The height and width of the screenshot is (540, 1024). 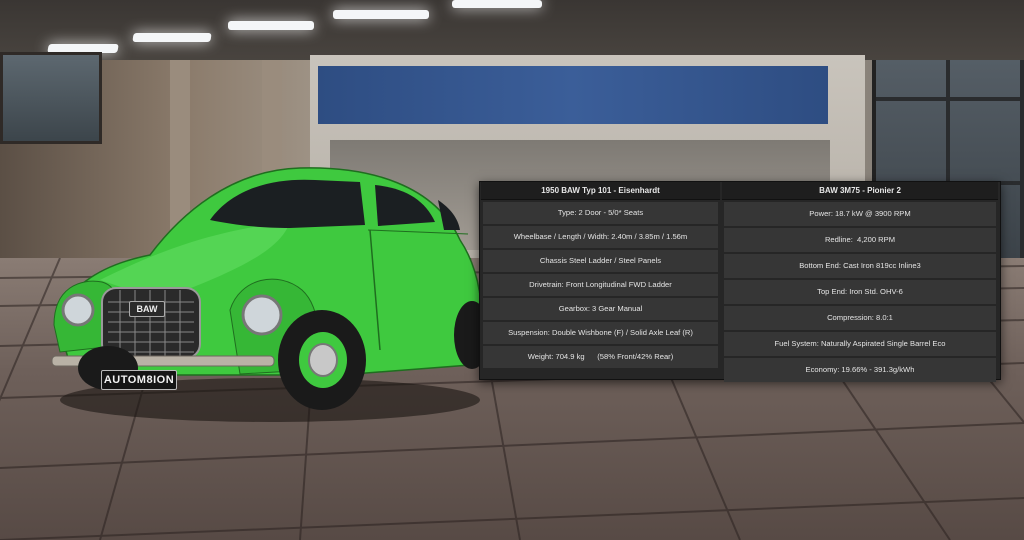 What do you see at coordinates (600, 191) in the screenshot?
I see `model-title: 1950 BAW Typ 101 - Eisenhardt` at bounding box center [600, 191].